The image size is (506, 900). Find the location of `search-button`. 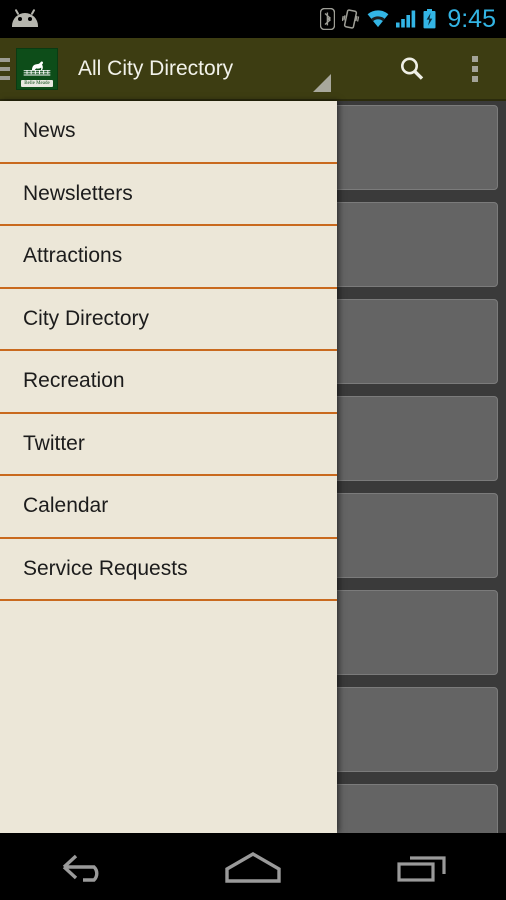

search-button is located at coordinates (411, 68).